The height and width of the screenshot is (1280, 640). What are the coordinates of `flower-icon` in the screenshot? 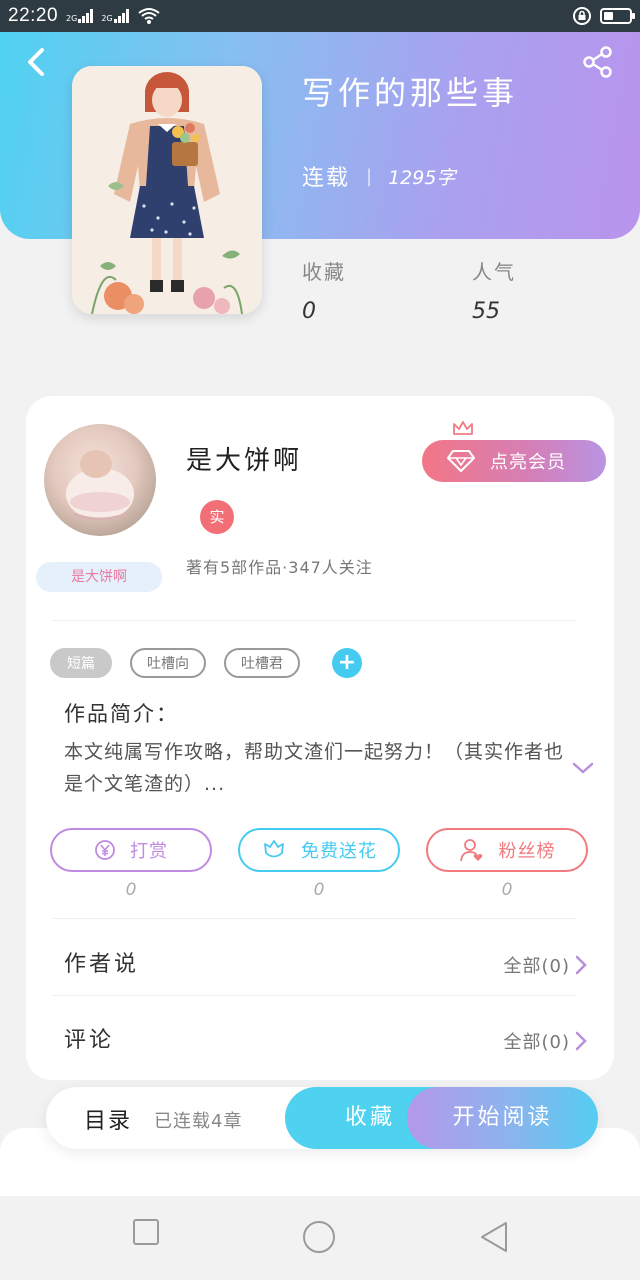 It's located at (274, 849).